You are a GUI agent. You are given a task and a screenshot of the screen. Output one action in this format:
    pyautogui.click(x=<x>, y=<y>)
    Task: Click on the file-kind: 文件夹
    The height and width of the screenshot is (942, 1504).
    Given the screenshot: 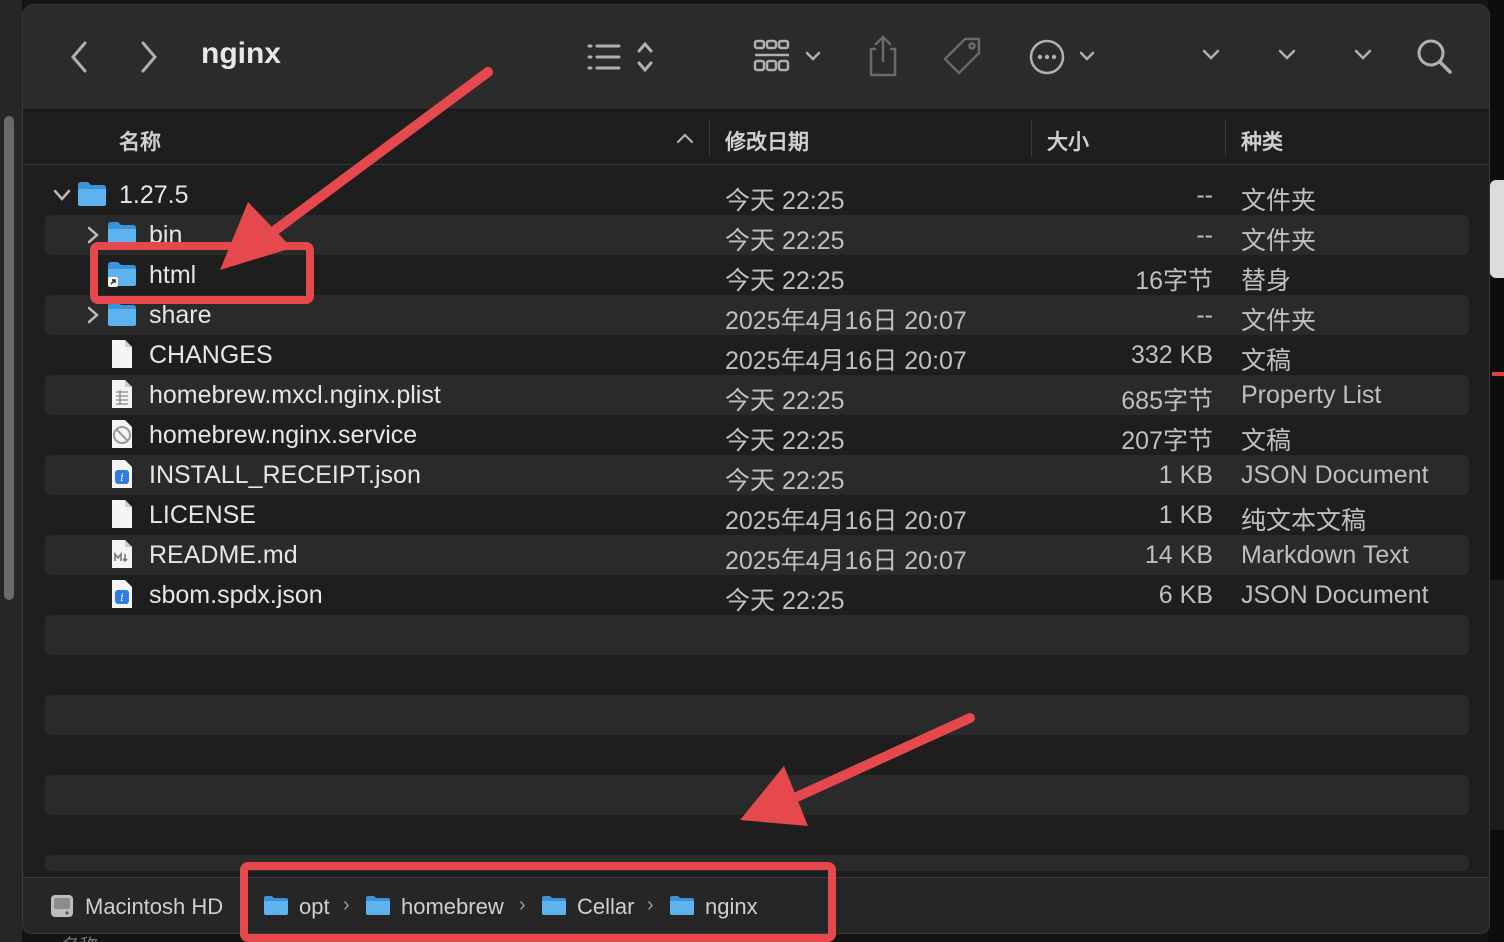 What is the action you would take?
    pyautogui.click(x=1279, y=241)
    